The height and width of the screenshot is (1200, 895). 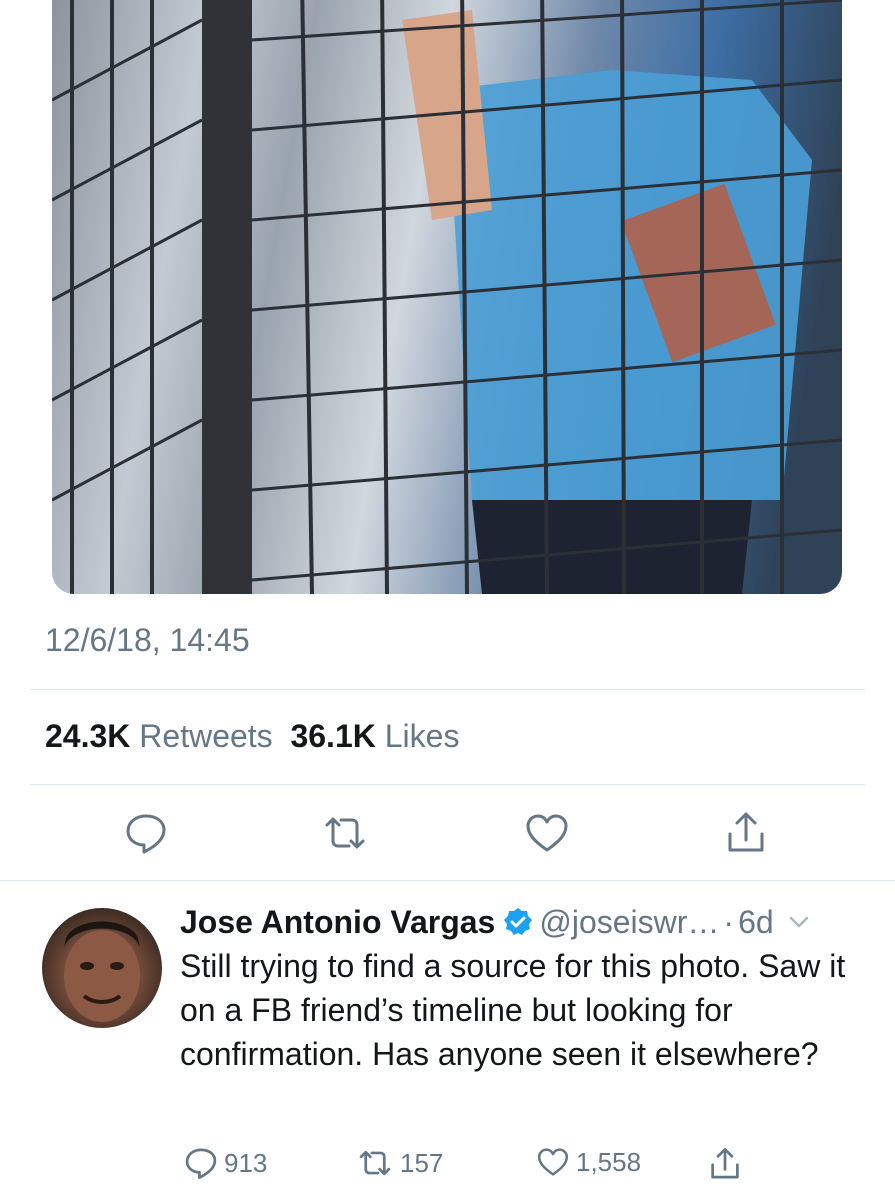 I want to click on avatar, so click(x=102, y=968).